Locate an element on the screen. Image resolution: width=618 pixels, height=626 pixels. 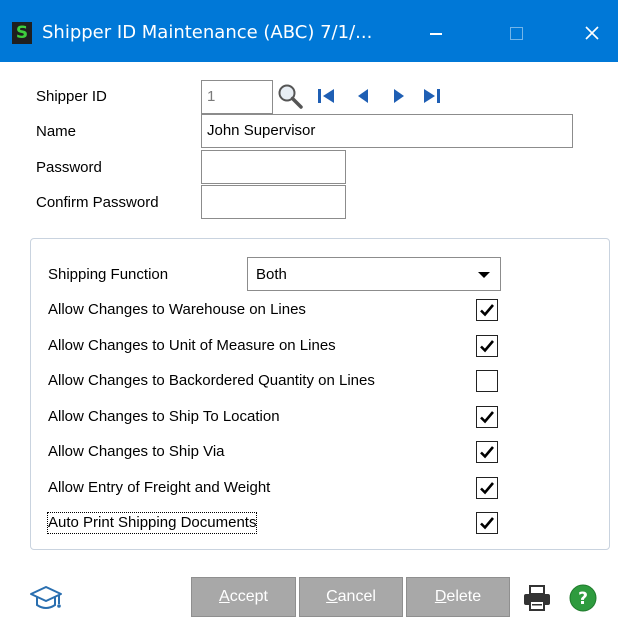
close-icon is located at coordinates (592, 33).